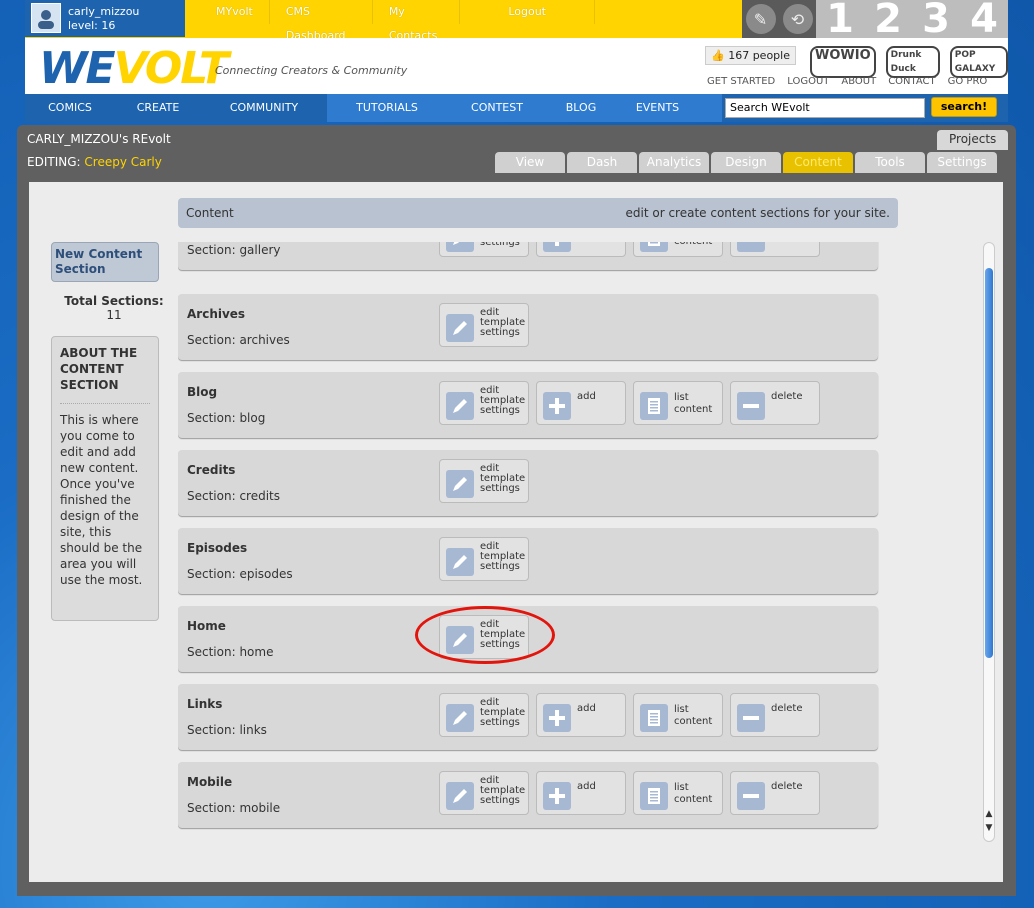 The width and height of the screenshot is (1034, 908). What do you see at coordinates (741, 81) in the screenshot?
I see `link-get-started: GET STARTED` at bounding box center [741, 81].